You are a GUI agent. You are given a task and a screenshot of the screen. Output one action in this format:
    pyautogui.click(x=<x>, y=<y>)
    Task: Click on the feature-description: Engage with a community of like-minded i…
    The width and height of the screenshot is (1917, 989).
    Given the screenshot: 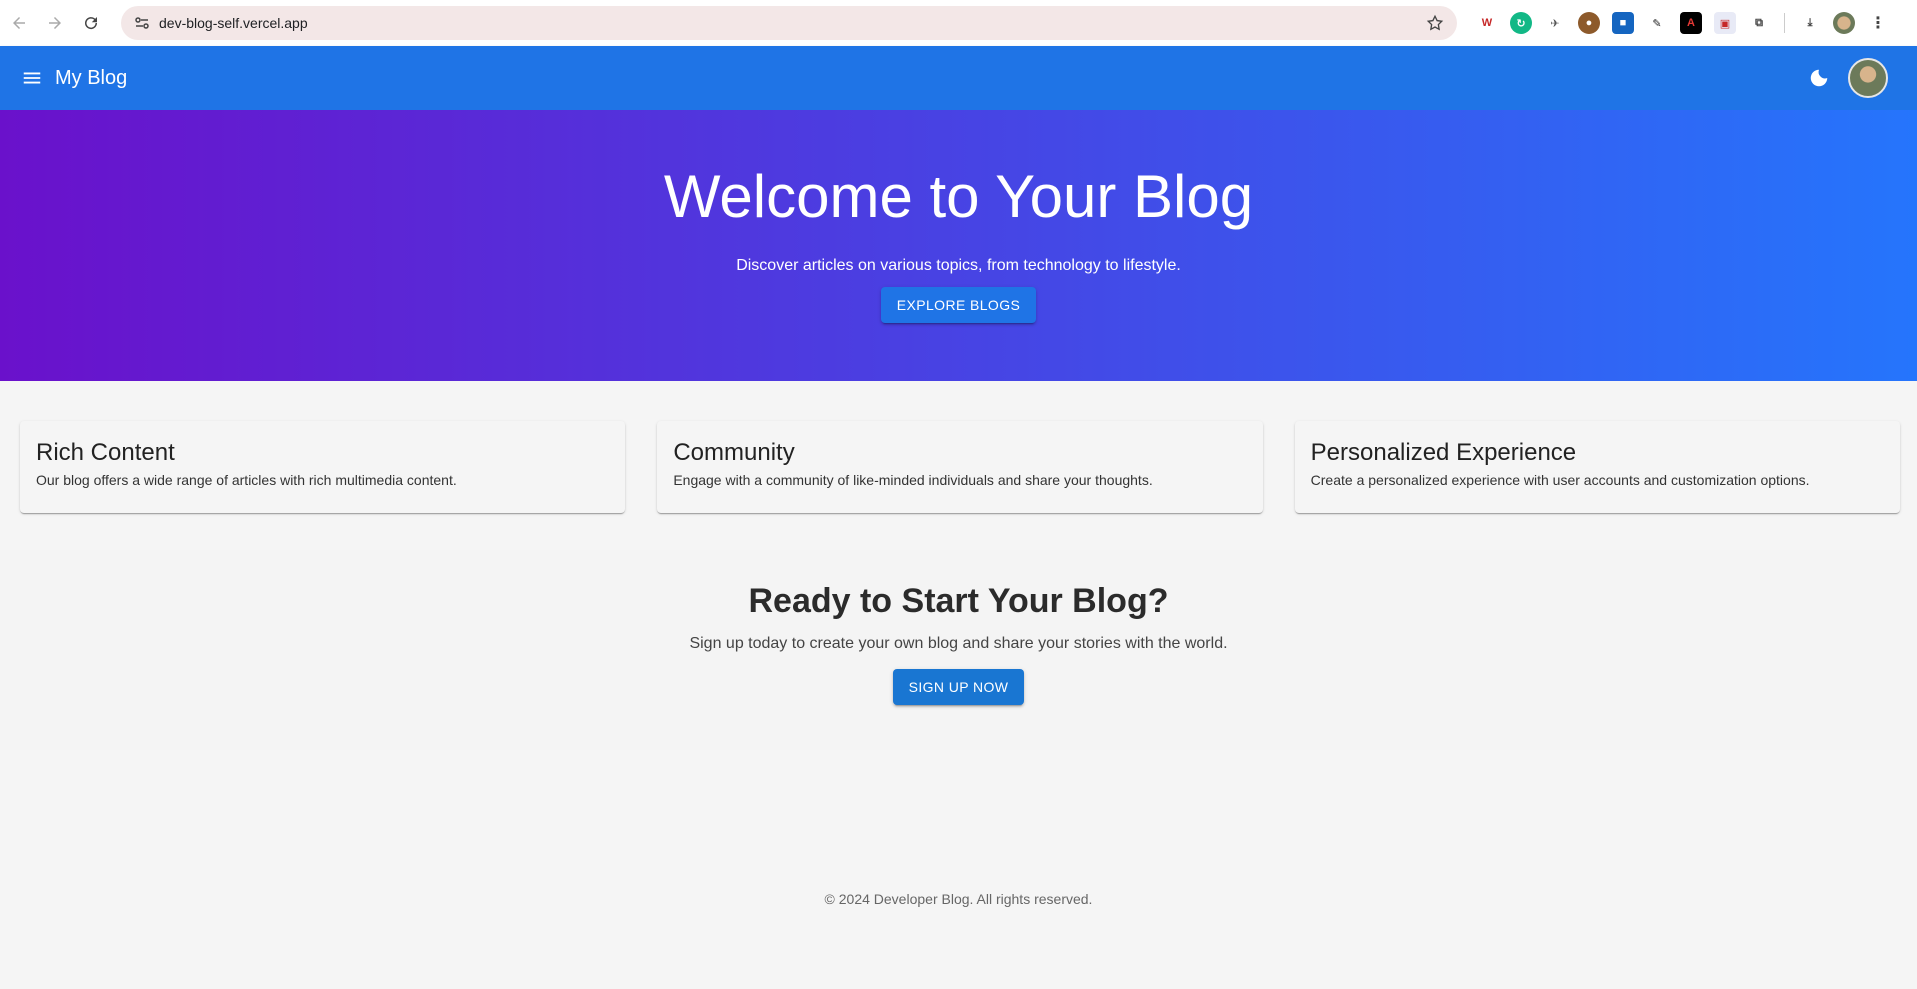 What is the action you would take?
    pyautogui.click(x=913, y=479)
    